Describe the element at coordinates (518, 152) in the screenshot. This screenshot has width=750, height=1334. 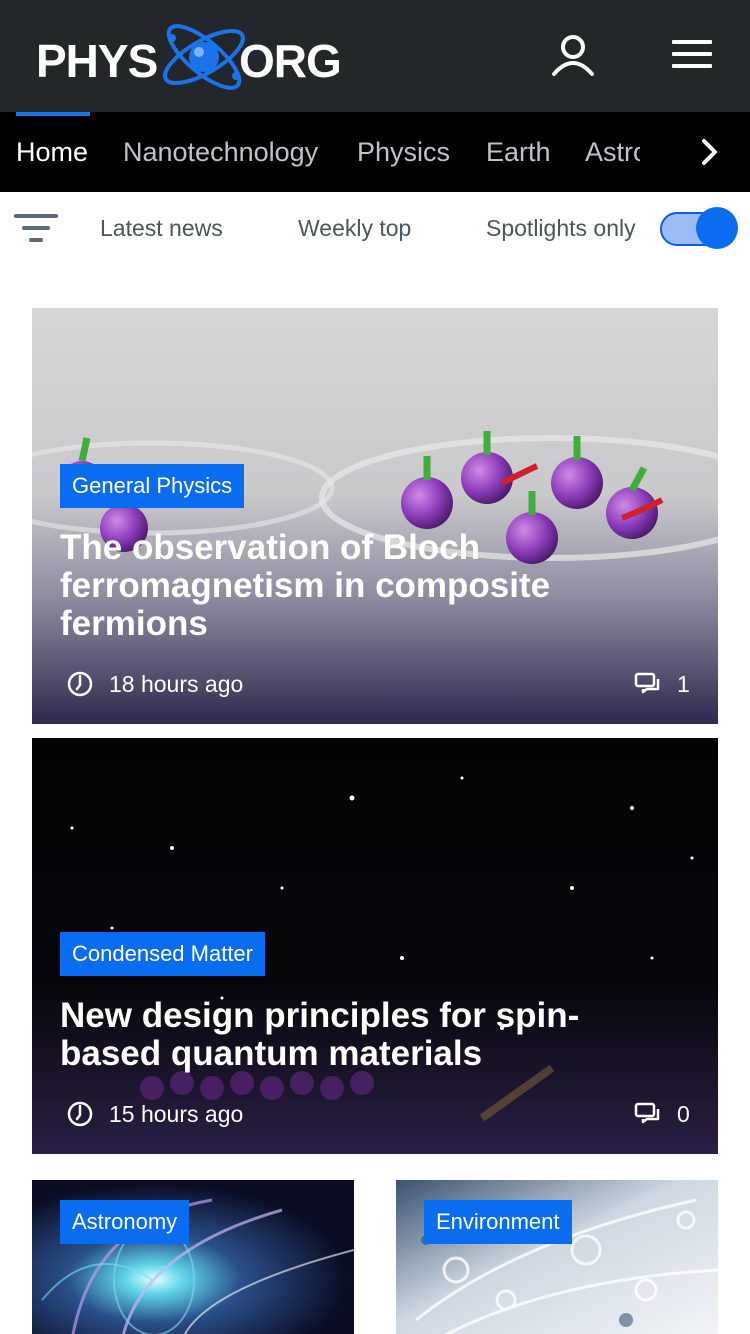
I see `tab-earth: Earth` at that location.